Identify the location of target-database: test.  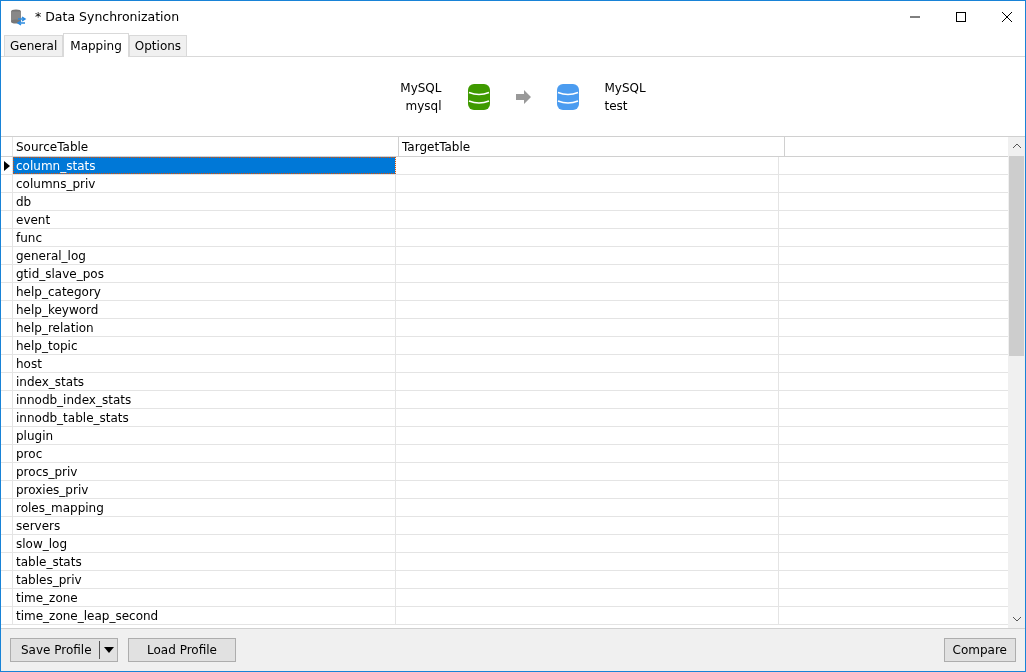
(616, 105).